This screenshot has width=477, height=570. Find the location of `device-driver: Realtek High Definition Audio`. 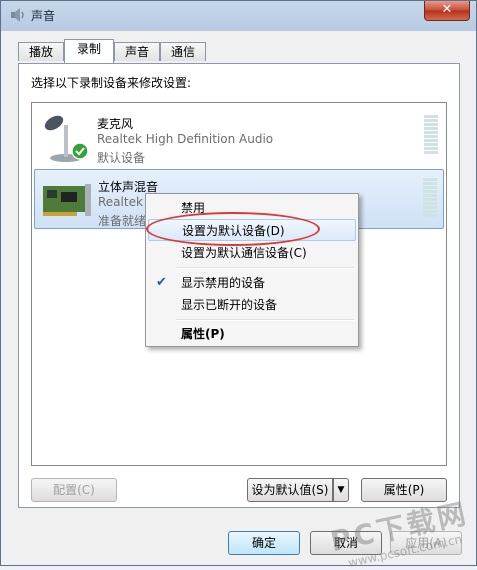

device-driver: Realtek High Definition Audio is located at coordinates (185, 139).